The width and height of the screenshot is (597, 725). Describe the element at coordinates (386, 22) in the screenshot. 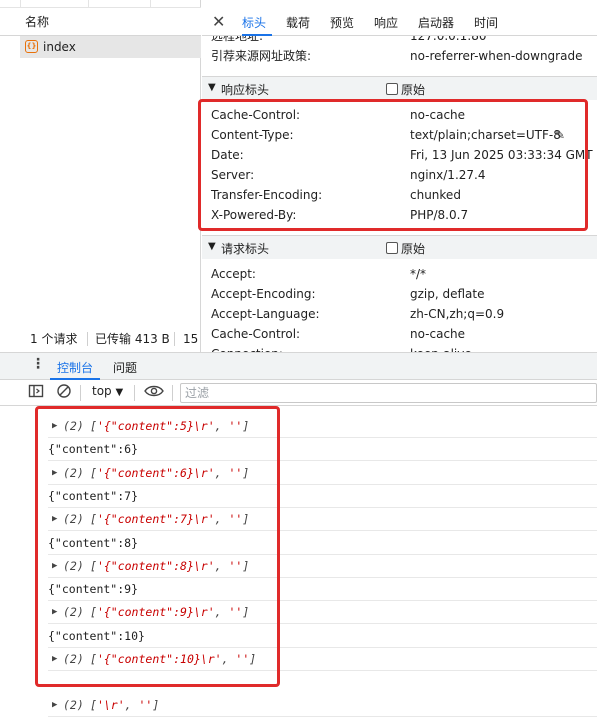

I see `tab-response: 响应` at that location.